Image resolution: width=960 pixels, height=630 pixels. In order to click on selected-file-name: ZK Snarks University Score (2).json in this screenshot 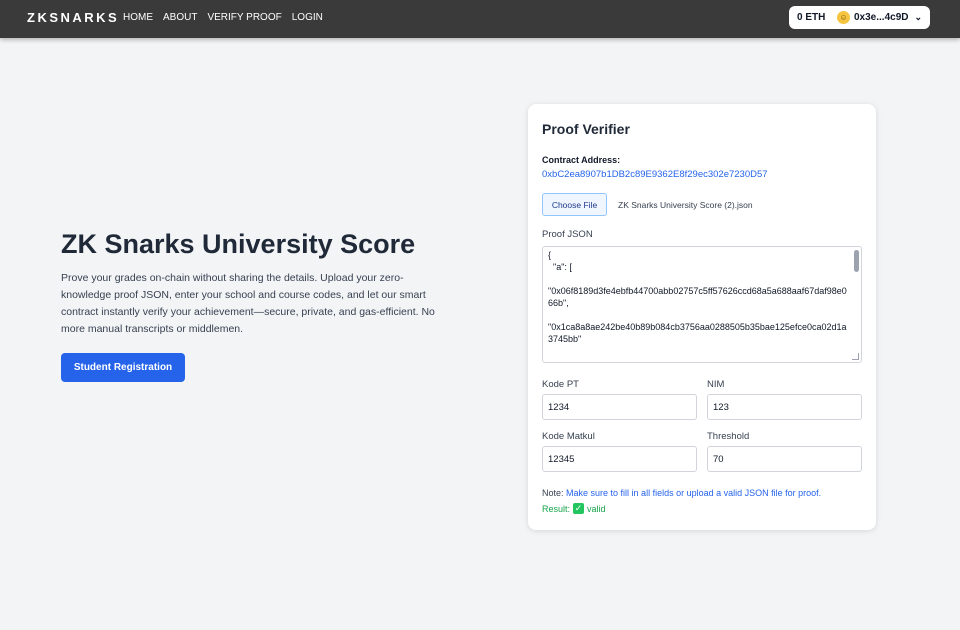, I will do `click(685, 205)`.